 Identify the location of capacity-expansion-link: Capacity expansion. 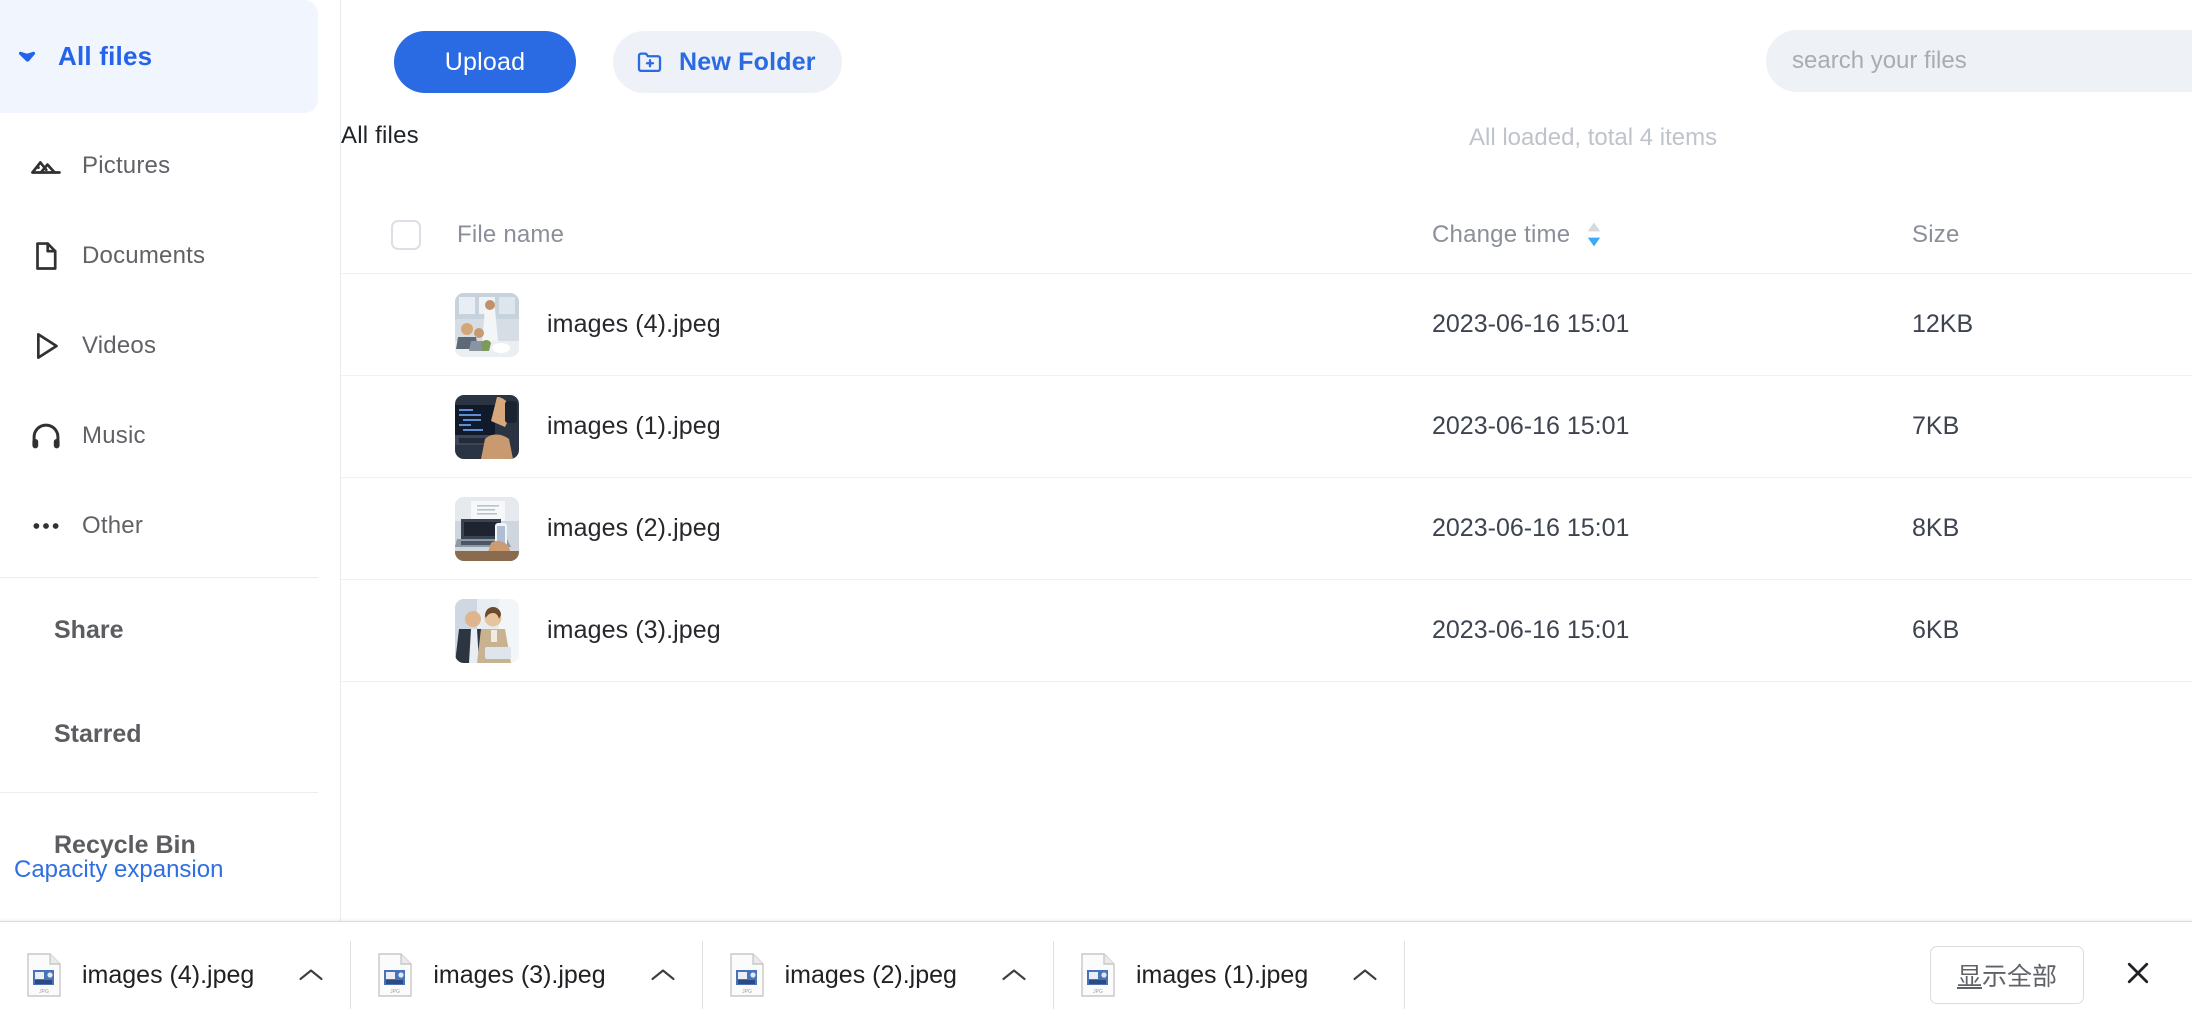
(118, 870).